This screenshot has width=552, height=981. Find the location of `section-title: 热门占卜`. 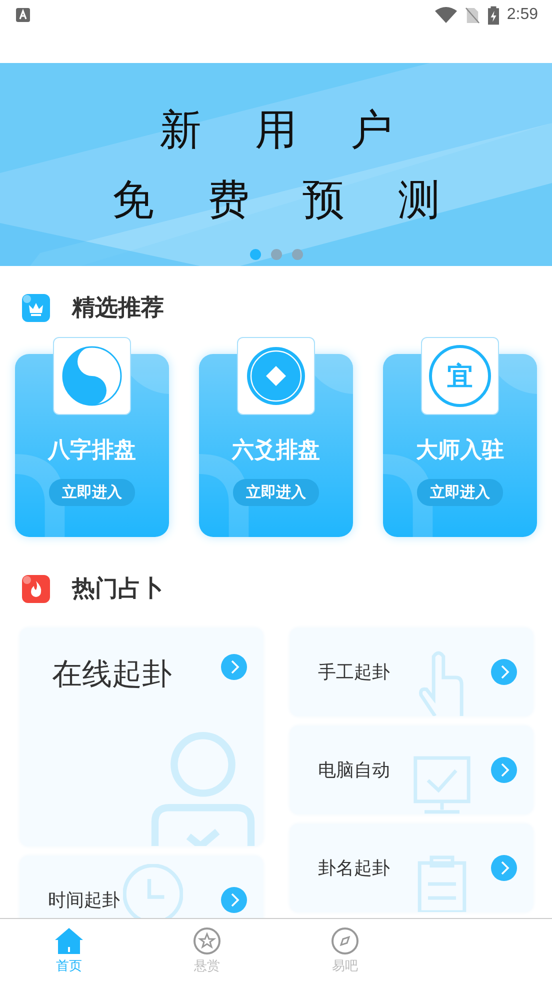

section-title: 热门占卜 is located at coordinates (118, 589).